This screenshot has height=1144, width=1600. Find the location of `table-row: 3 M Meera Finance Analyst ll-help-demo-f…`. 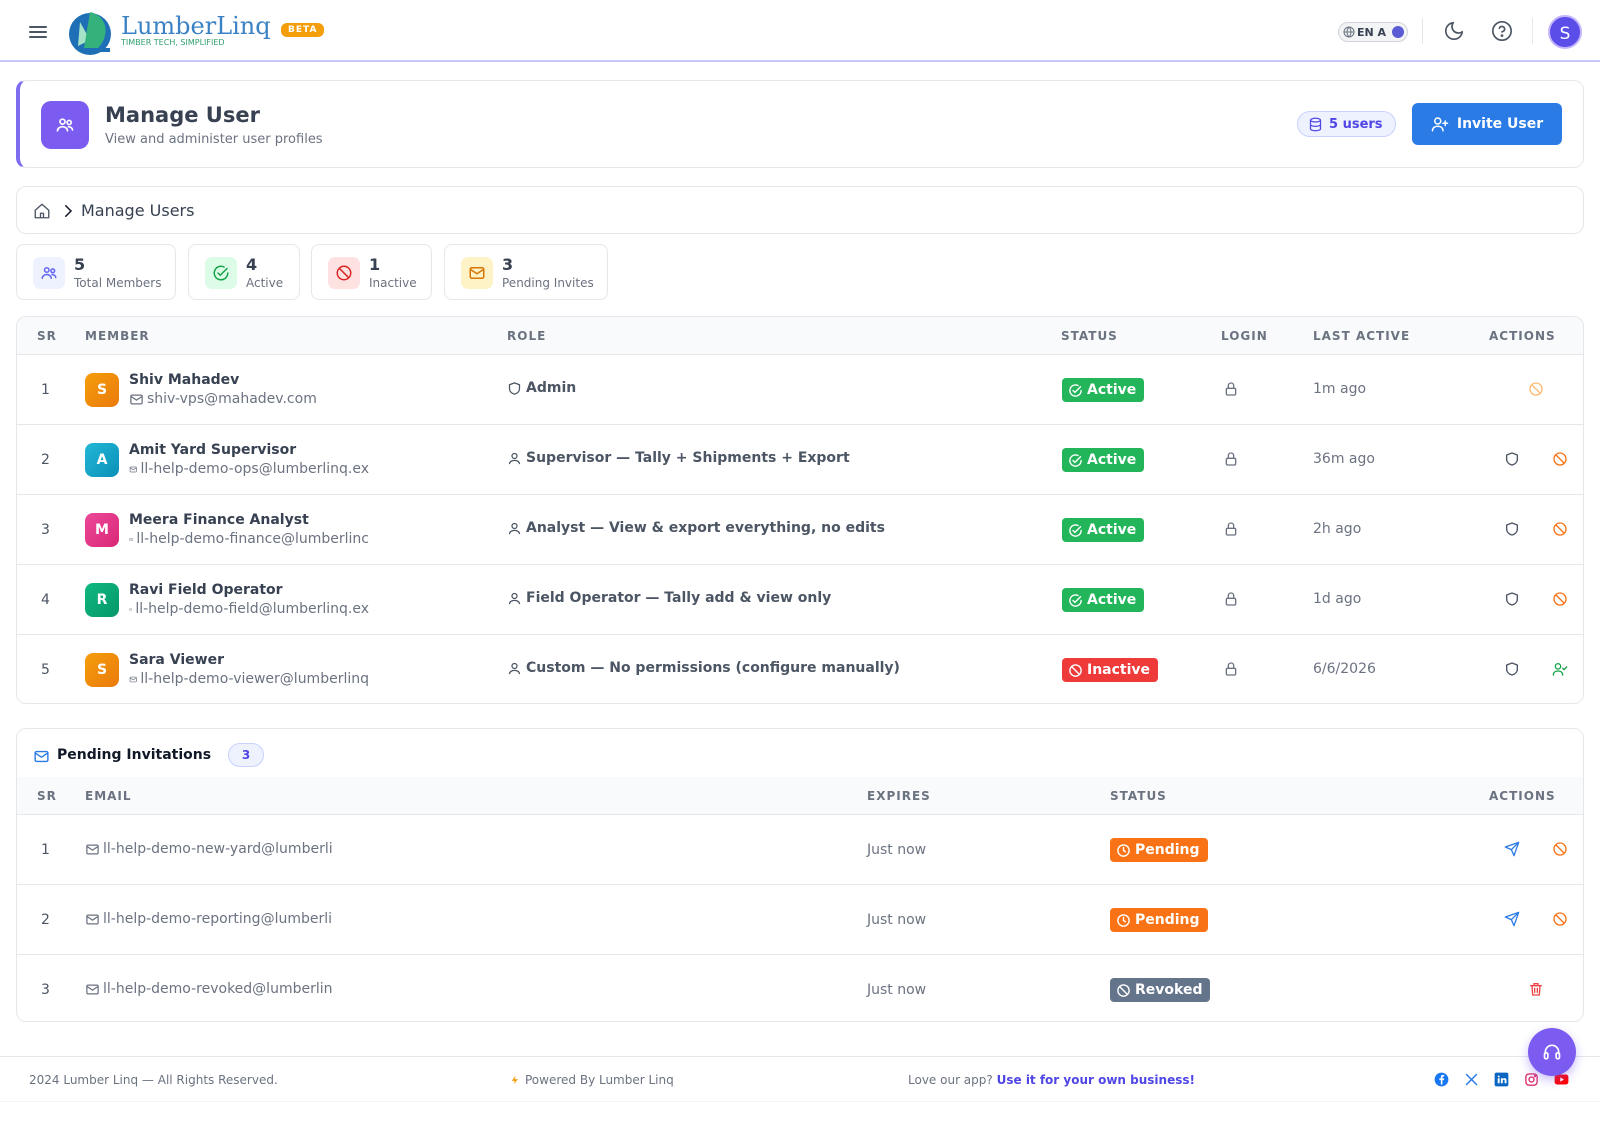

table-row: 3 M Meera Finance Analyst ll-help-demo-f… is located at coordinates (800, 530).